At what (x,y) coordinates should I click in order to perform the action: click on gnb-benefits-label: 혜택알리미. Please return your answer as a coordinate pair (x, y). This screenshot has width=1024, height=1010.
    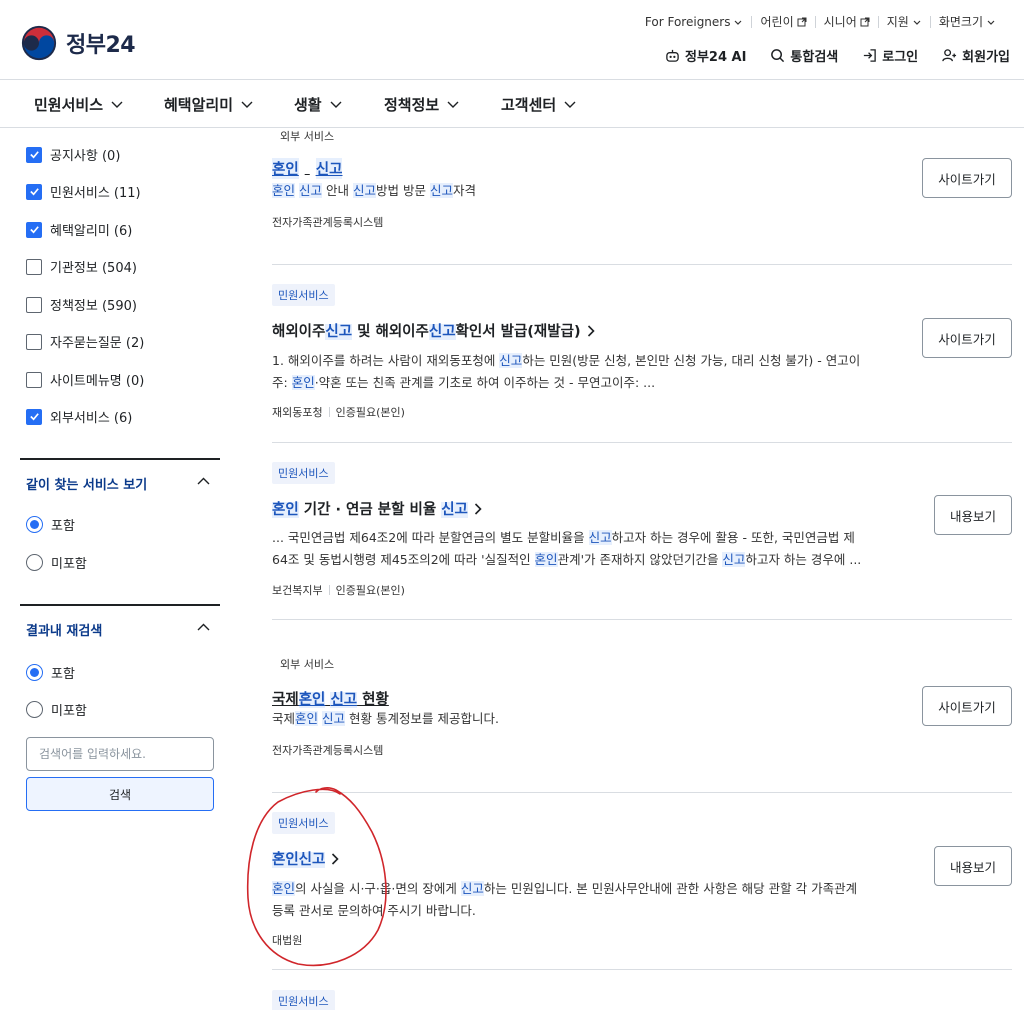
    Looking at the image, I should click on (199, 105).